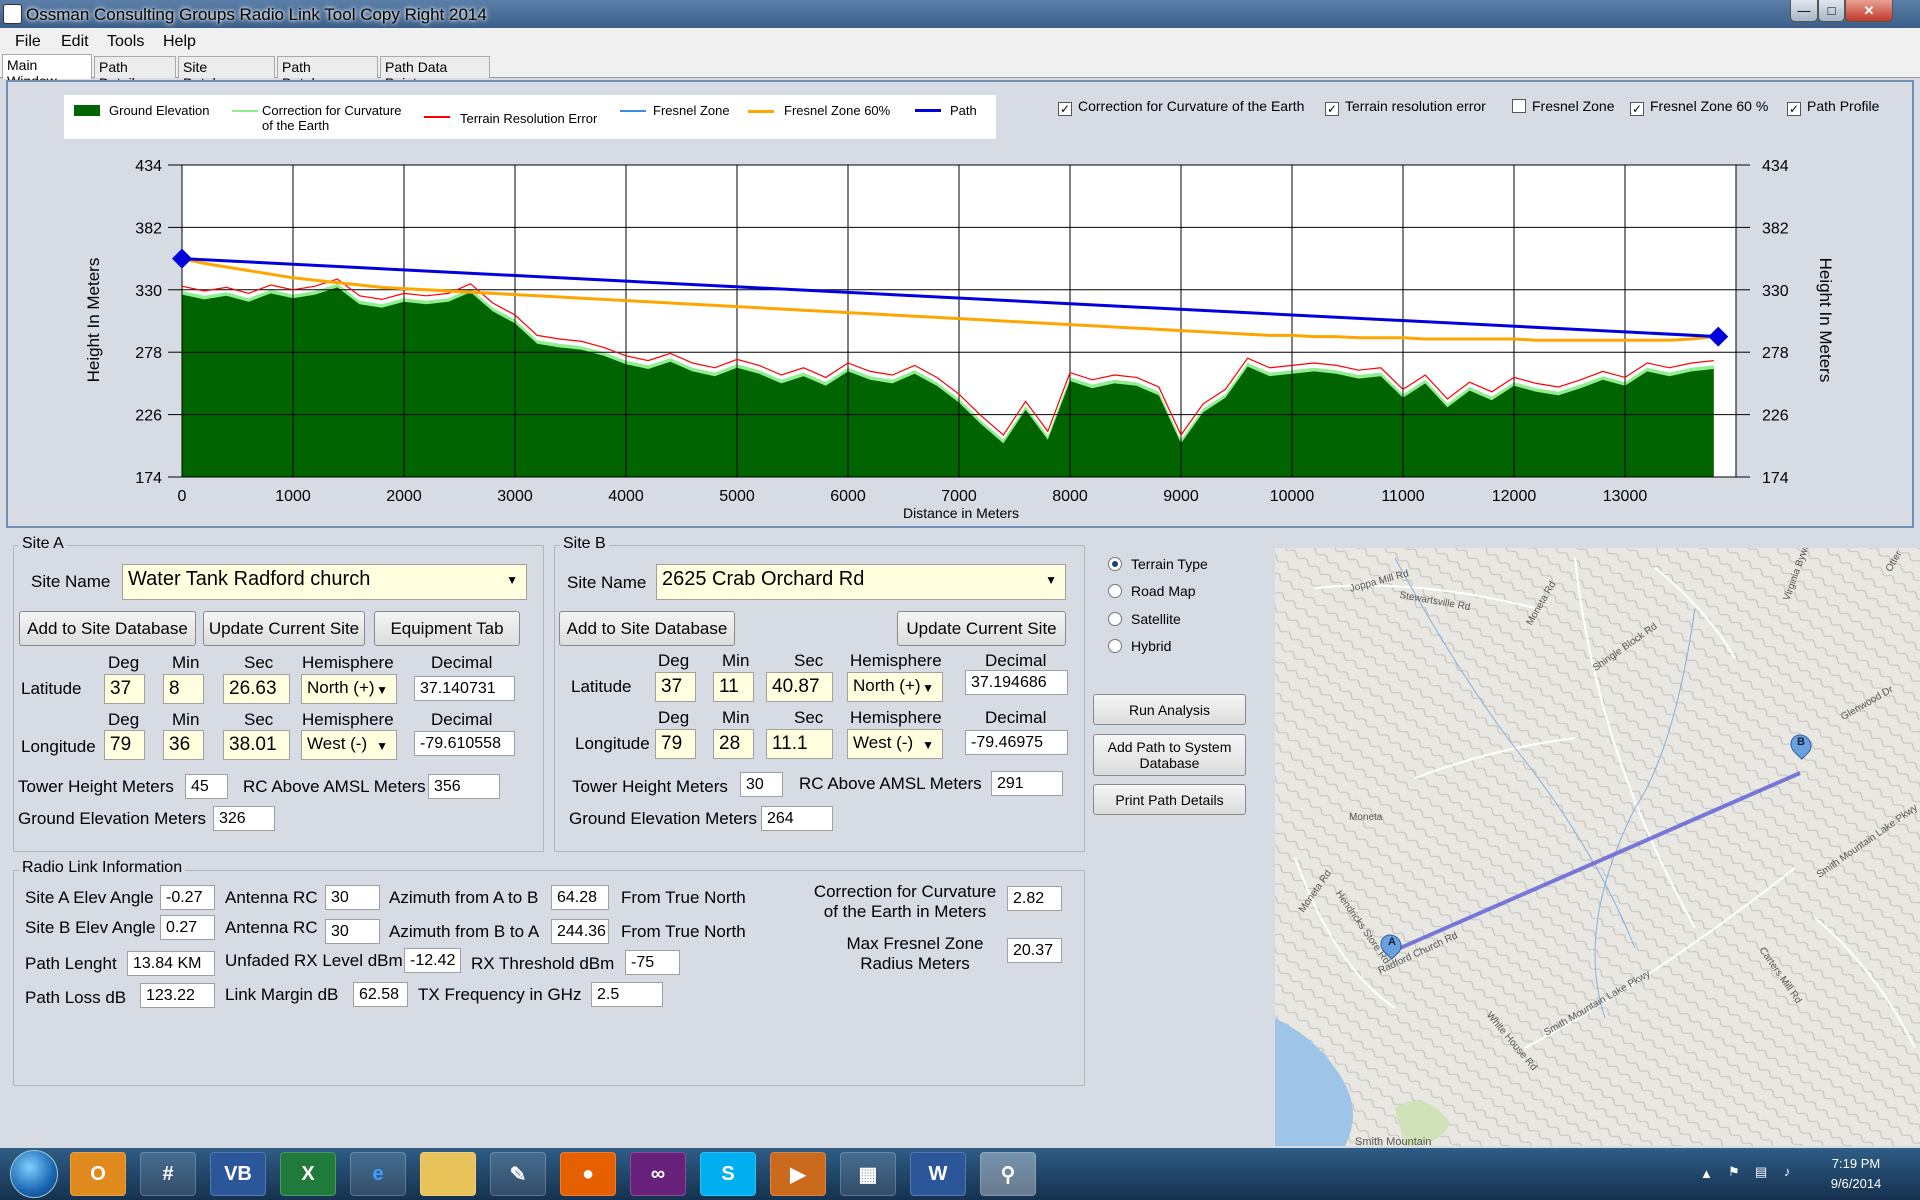 Image resolution: width=1920 pixels, height=1200 pixels. Describe the element at coordinates (124, 689) in the screenshot. I see `site-a-lat-deg: 37` at that location.